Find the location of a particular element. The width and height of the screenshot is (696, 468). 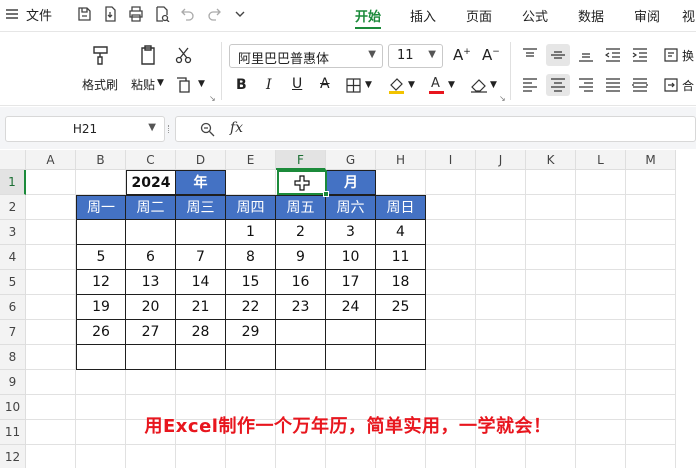

name-box: H21 ▼ is located at coordinates (85, 129).